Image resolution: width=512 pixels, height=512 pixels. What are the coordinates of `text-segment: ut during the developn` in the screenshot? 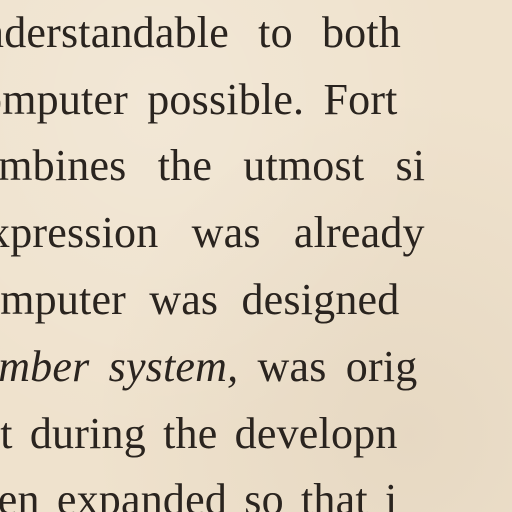 It's located at (199, 433).